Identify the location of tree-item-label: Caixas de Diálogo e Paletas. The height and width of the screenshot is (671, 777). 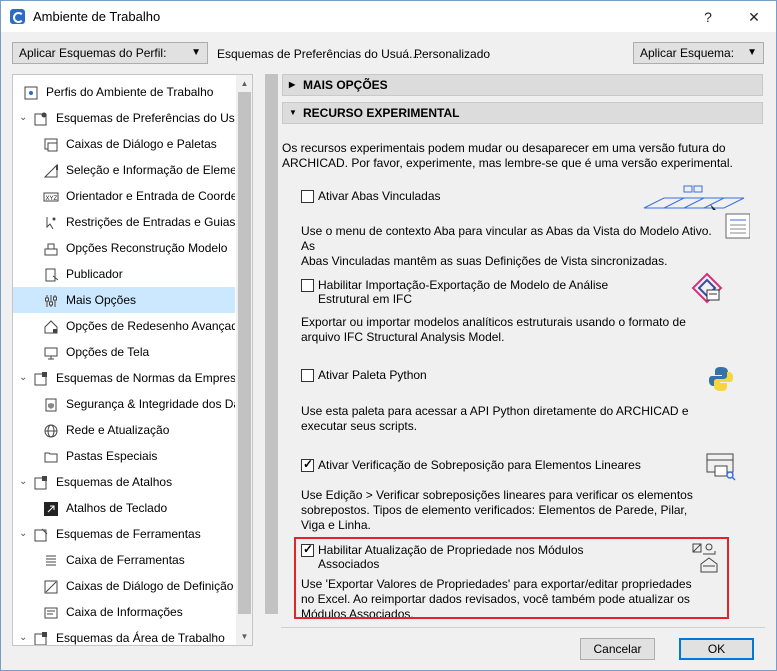
(141, 144).